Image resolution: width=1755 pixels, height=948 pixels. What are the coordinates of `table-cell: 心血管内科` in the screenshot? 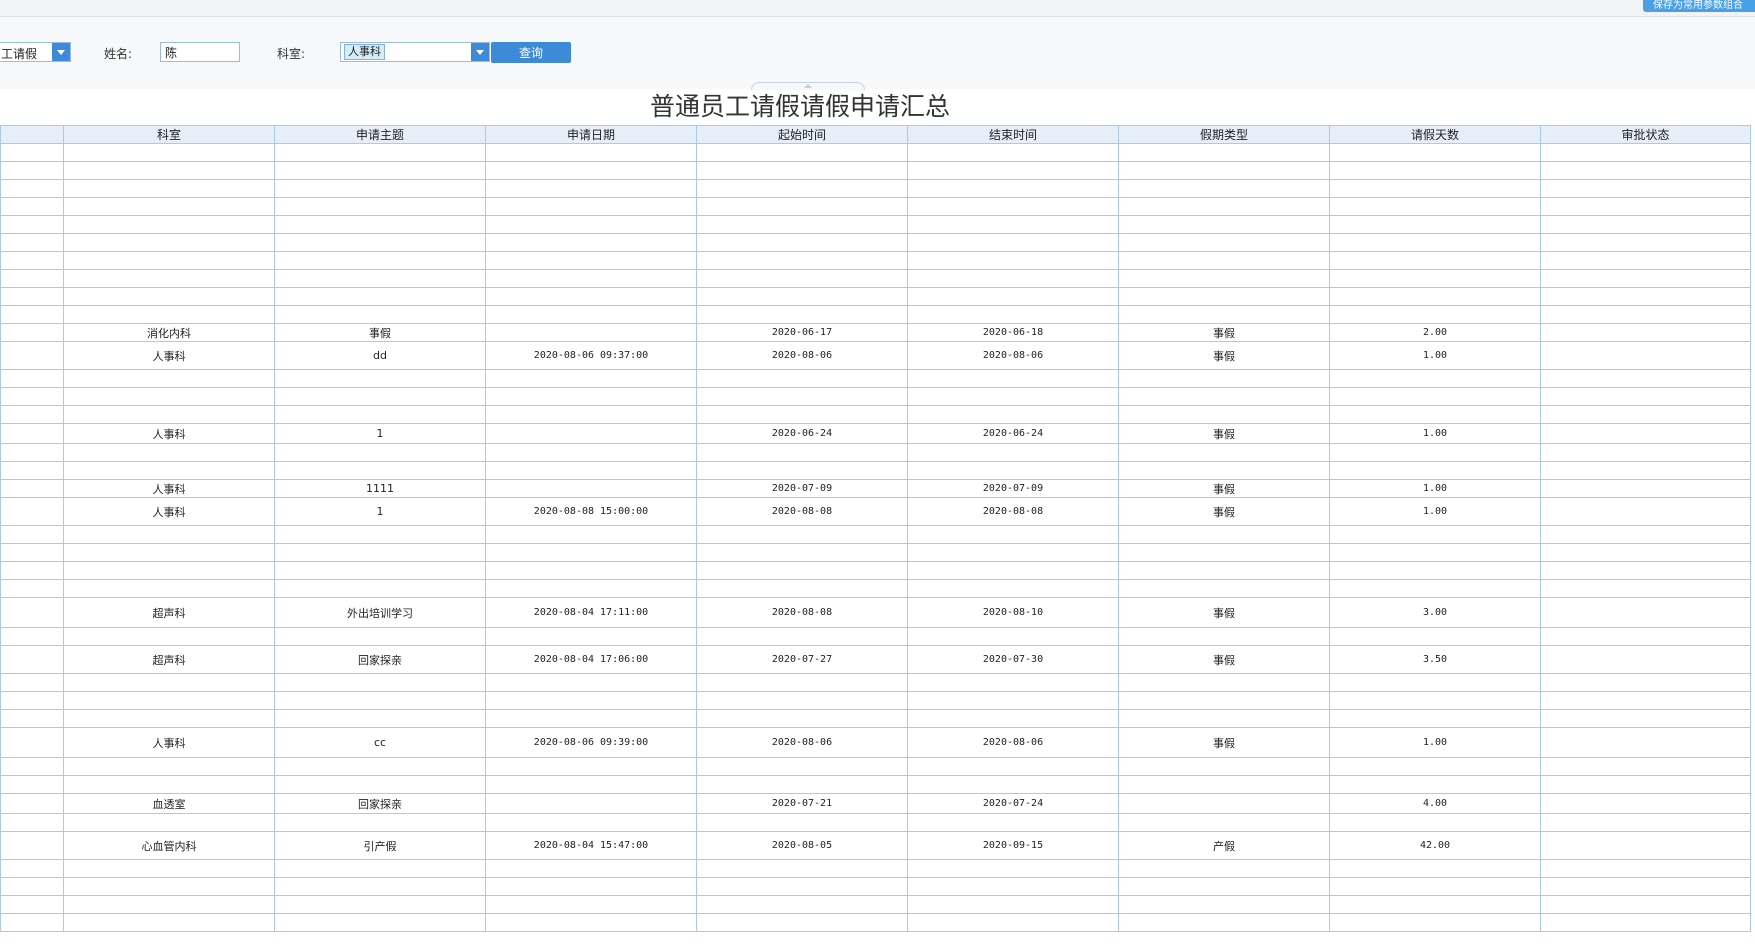 It's located at (169, 845).